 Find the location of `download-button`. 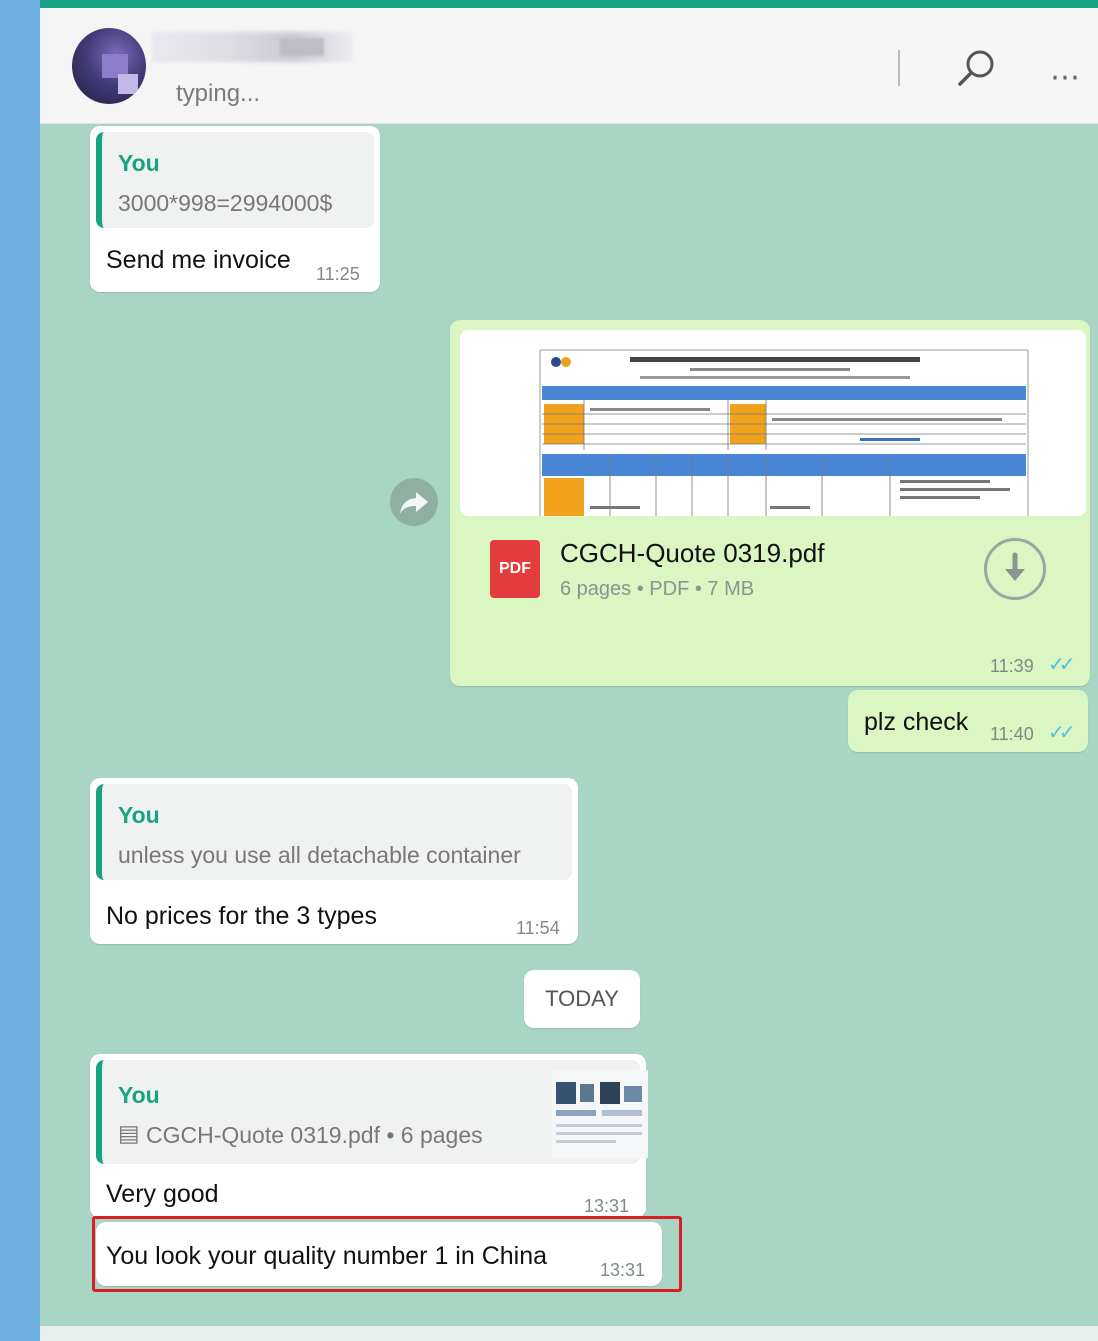

download-button is located at coordinates (1015, 569).